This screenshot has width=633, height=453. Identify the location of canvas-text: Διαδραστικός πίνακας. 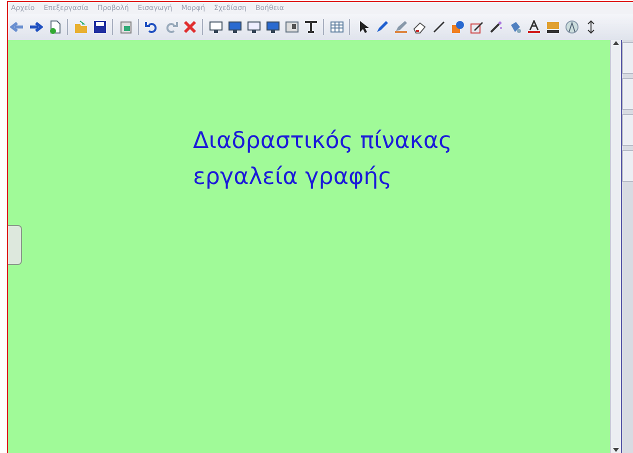
(323, 141).